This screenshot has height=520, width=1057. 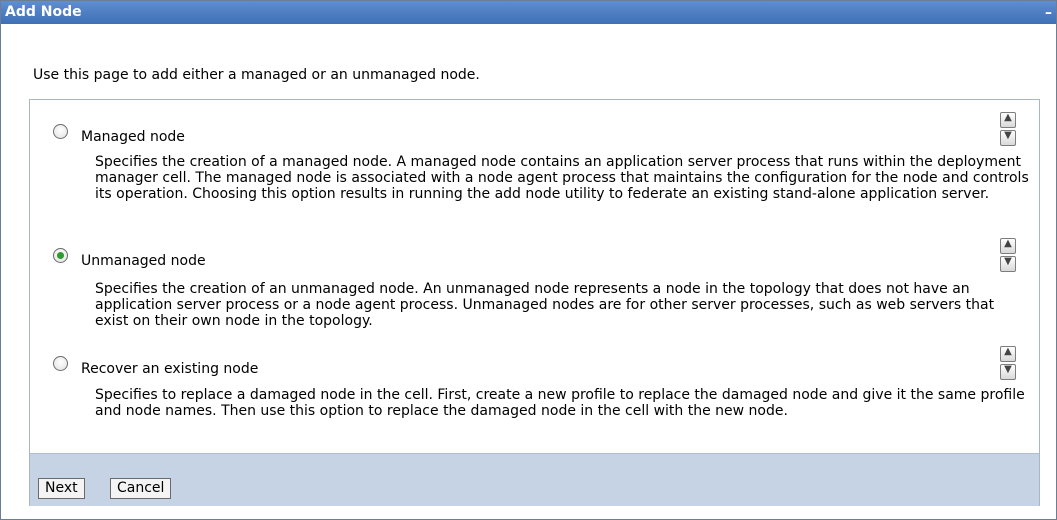 I want to click on panel-titlebar: Add Node –, so click(x=528, y=12).